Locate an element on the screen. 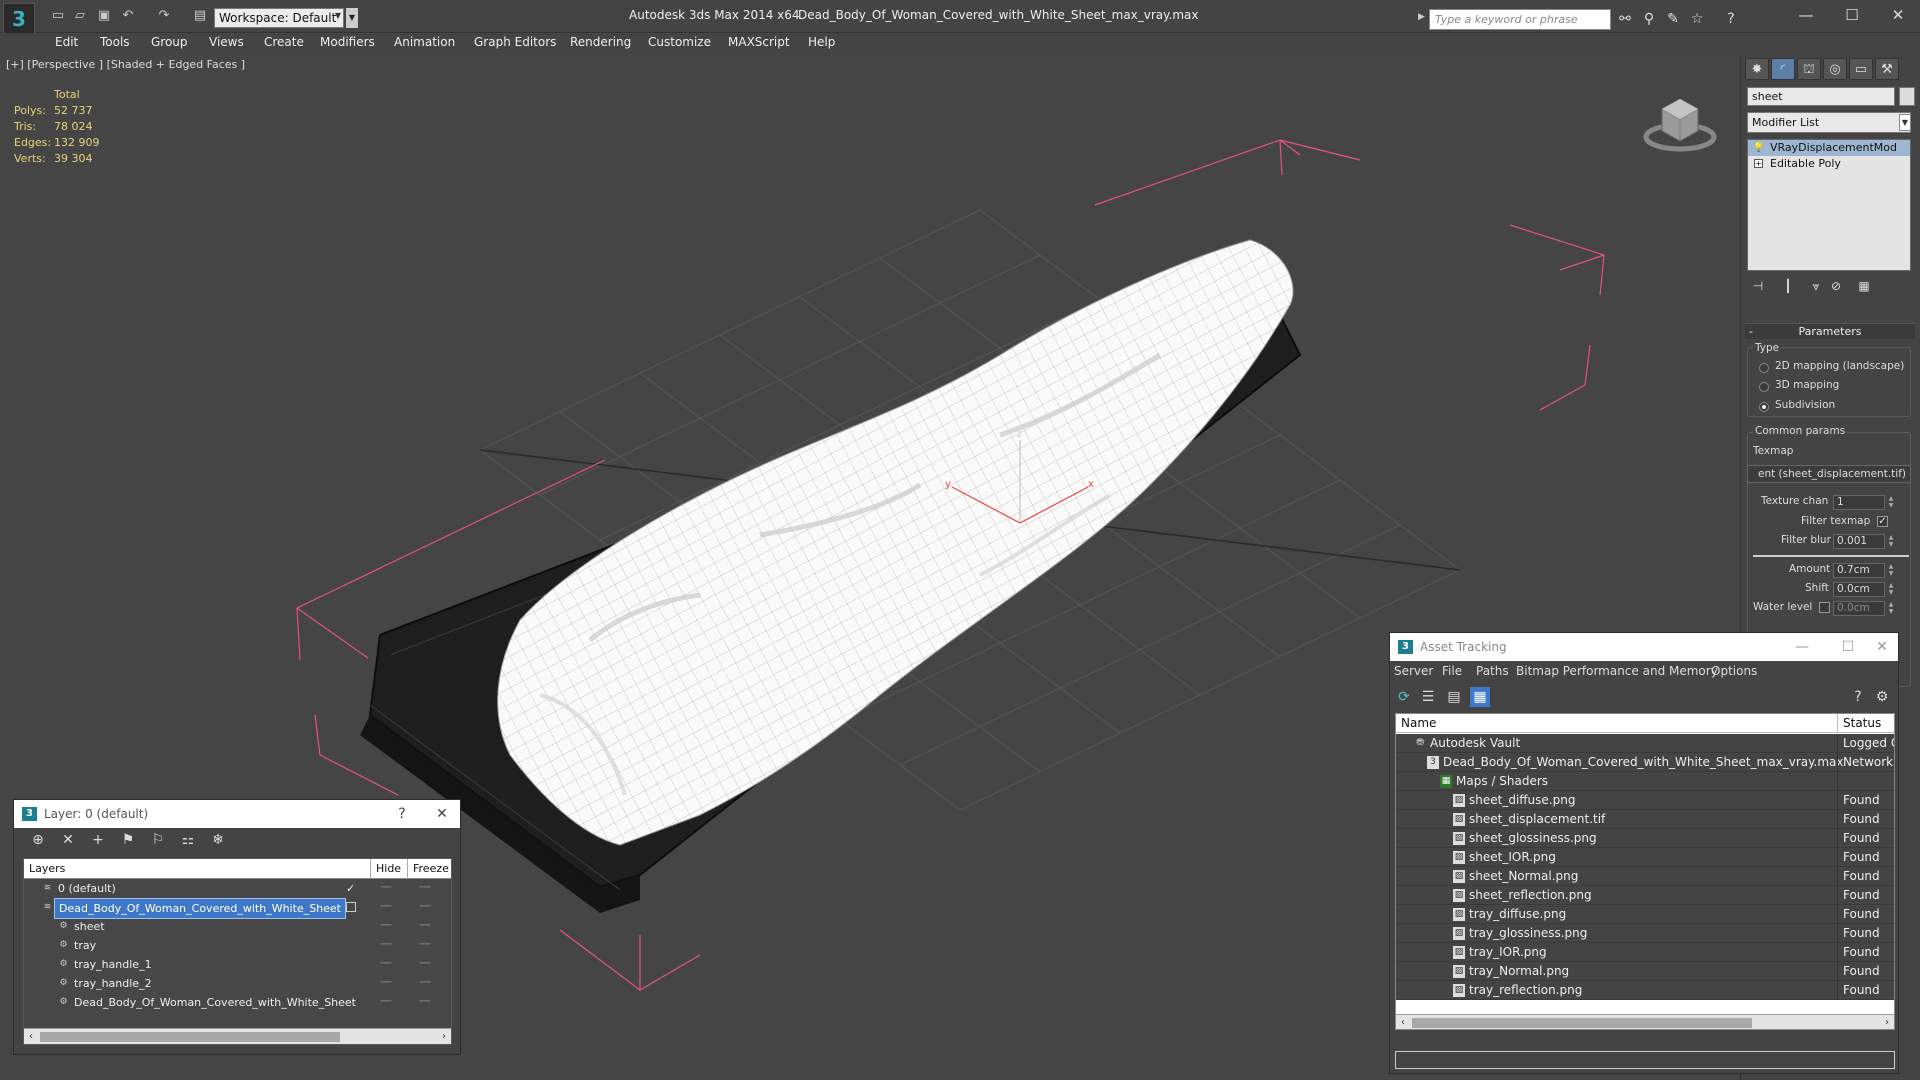 The height and width of the screenshot is (1080, 1920). expand-plus-icon: + is located at coordinates (1758, 163).